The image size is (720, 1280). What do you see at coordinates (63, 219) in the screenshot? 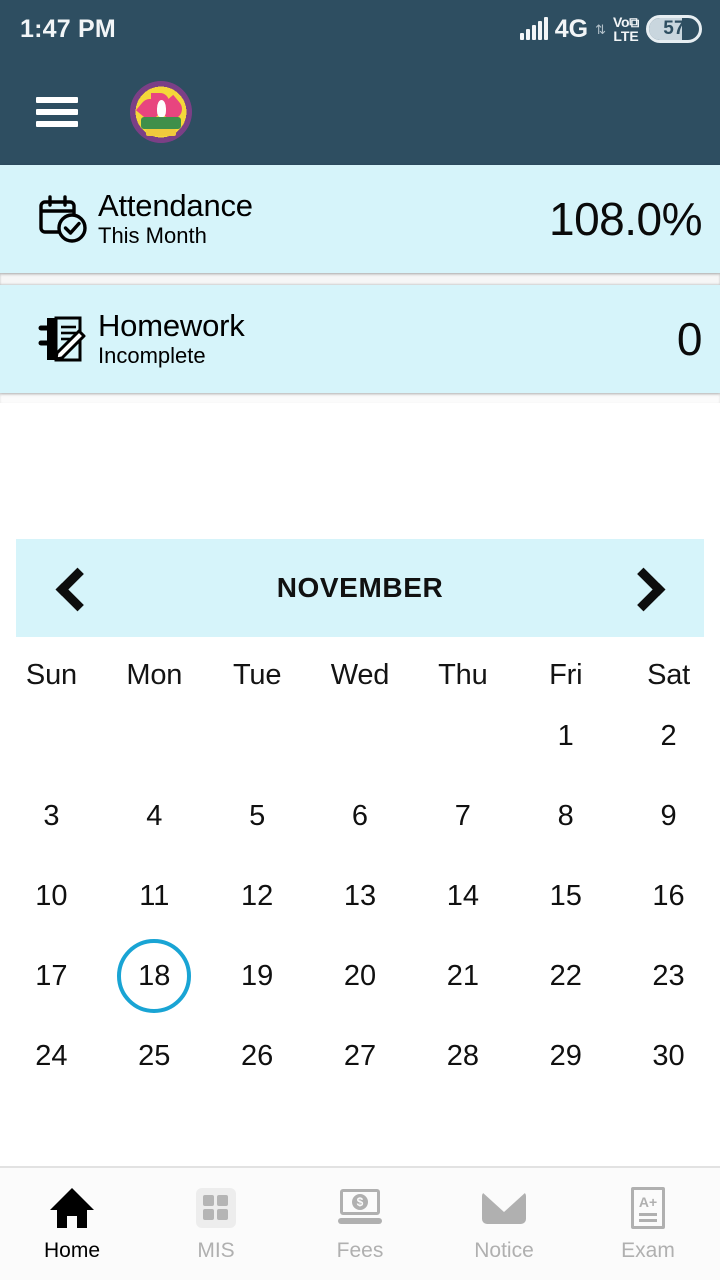
I see `calendar-check-icon` at bounding box center [63, 219].